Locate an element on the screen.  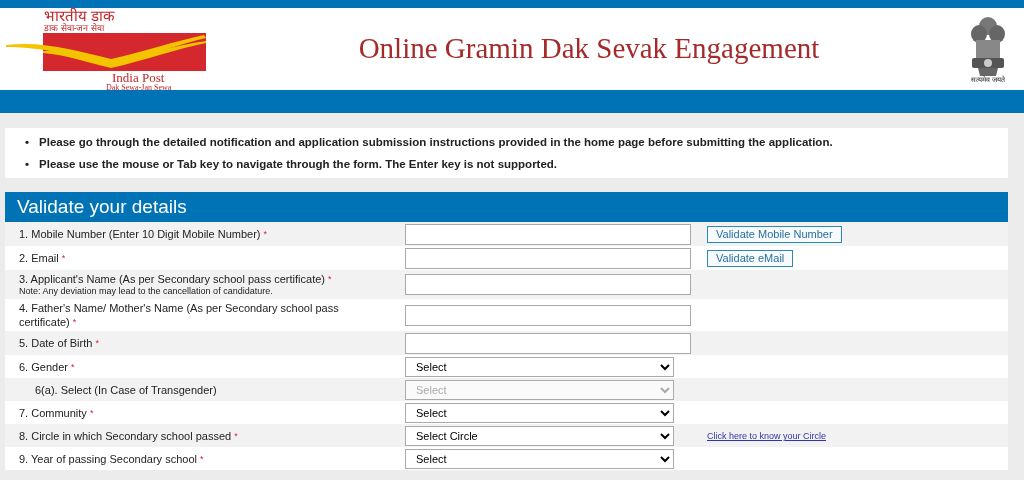
field-label: 5. Date of Birth * is located at coordinates (59, 343).